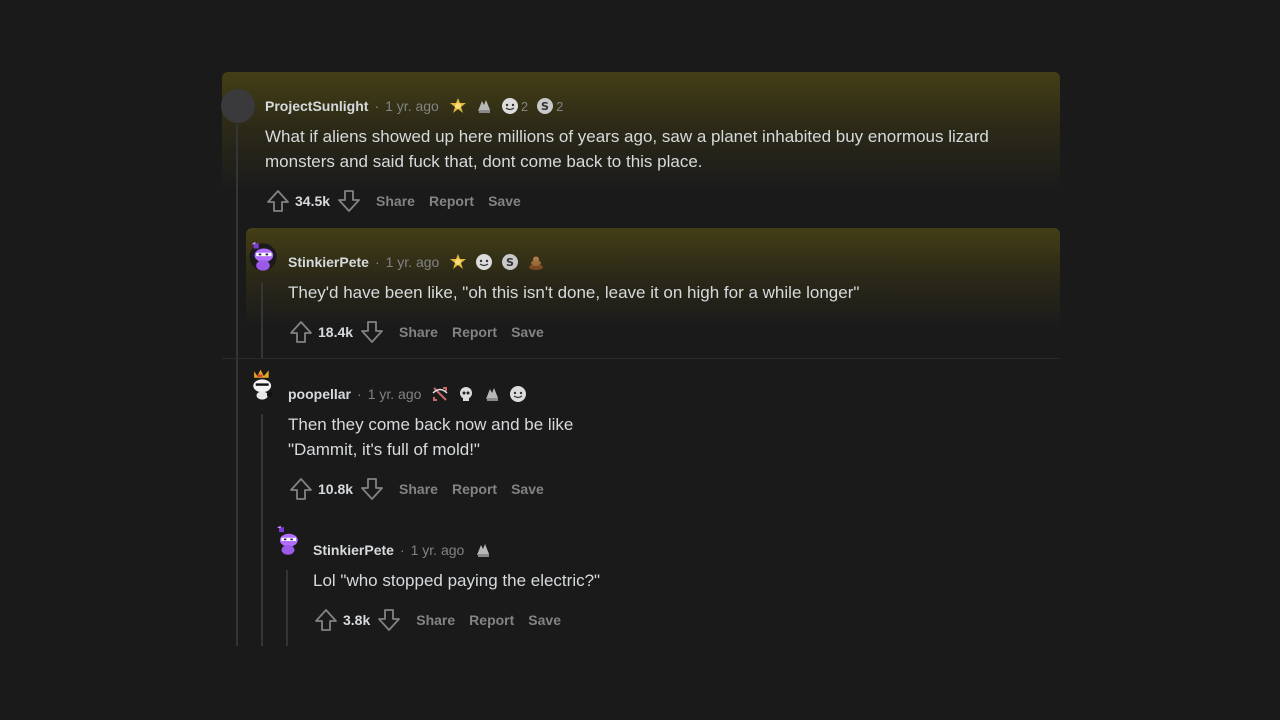 The image size is (1280, 720). Describe the element at coordinates (683, 580) in the screenshot. I see `comment-body: Lol "who stopped paying the electric?"` at that location.